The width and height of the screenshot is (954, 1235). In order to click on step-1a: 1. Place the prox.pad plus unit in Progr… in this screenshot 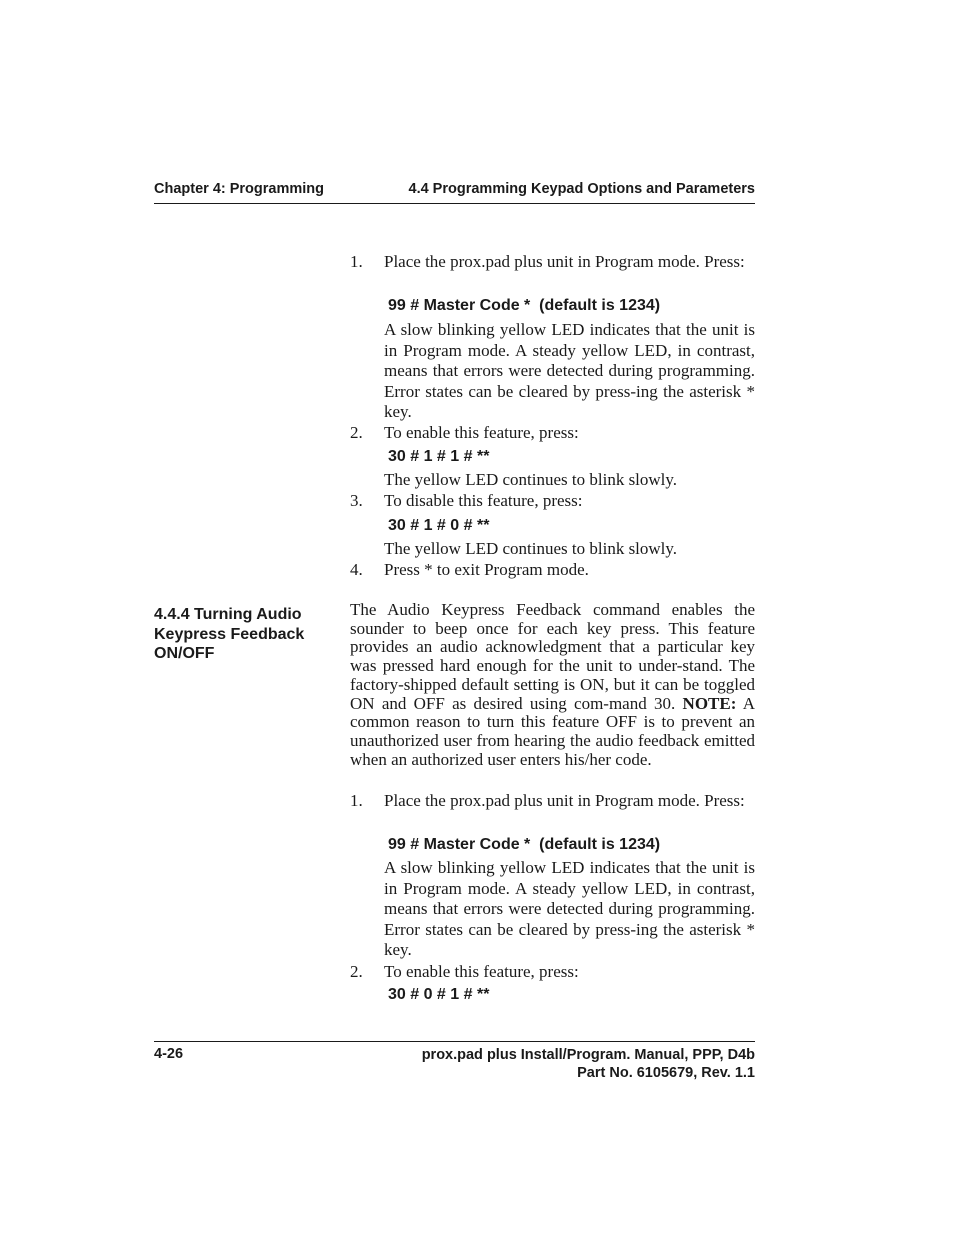, I will do `click(552, 262)`.